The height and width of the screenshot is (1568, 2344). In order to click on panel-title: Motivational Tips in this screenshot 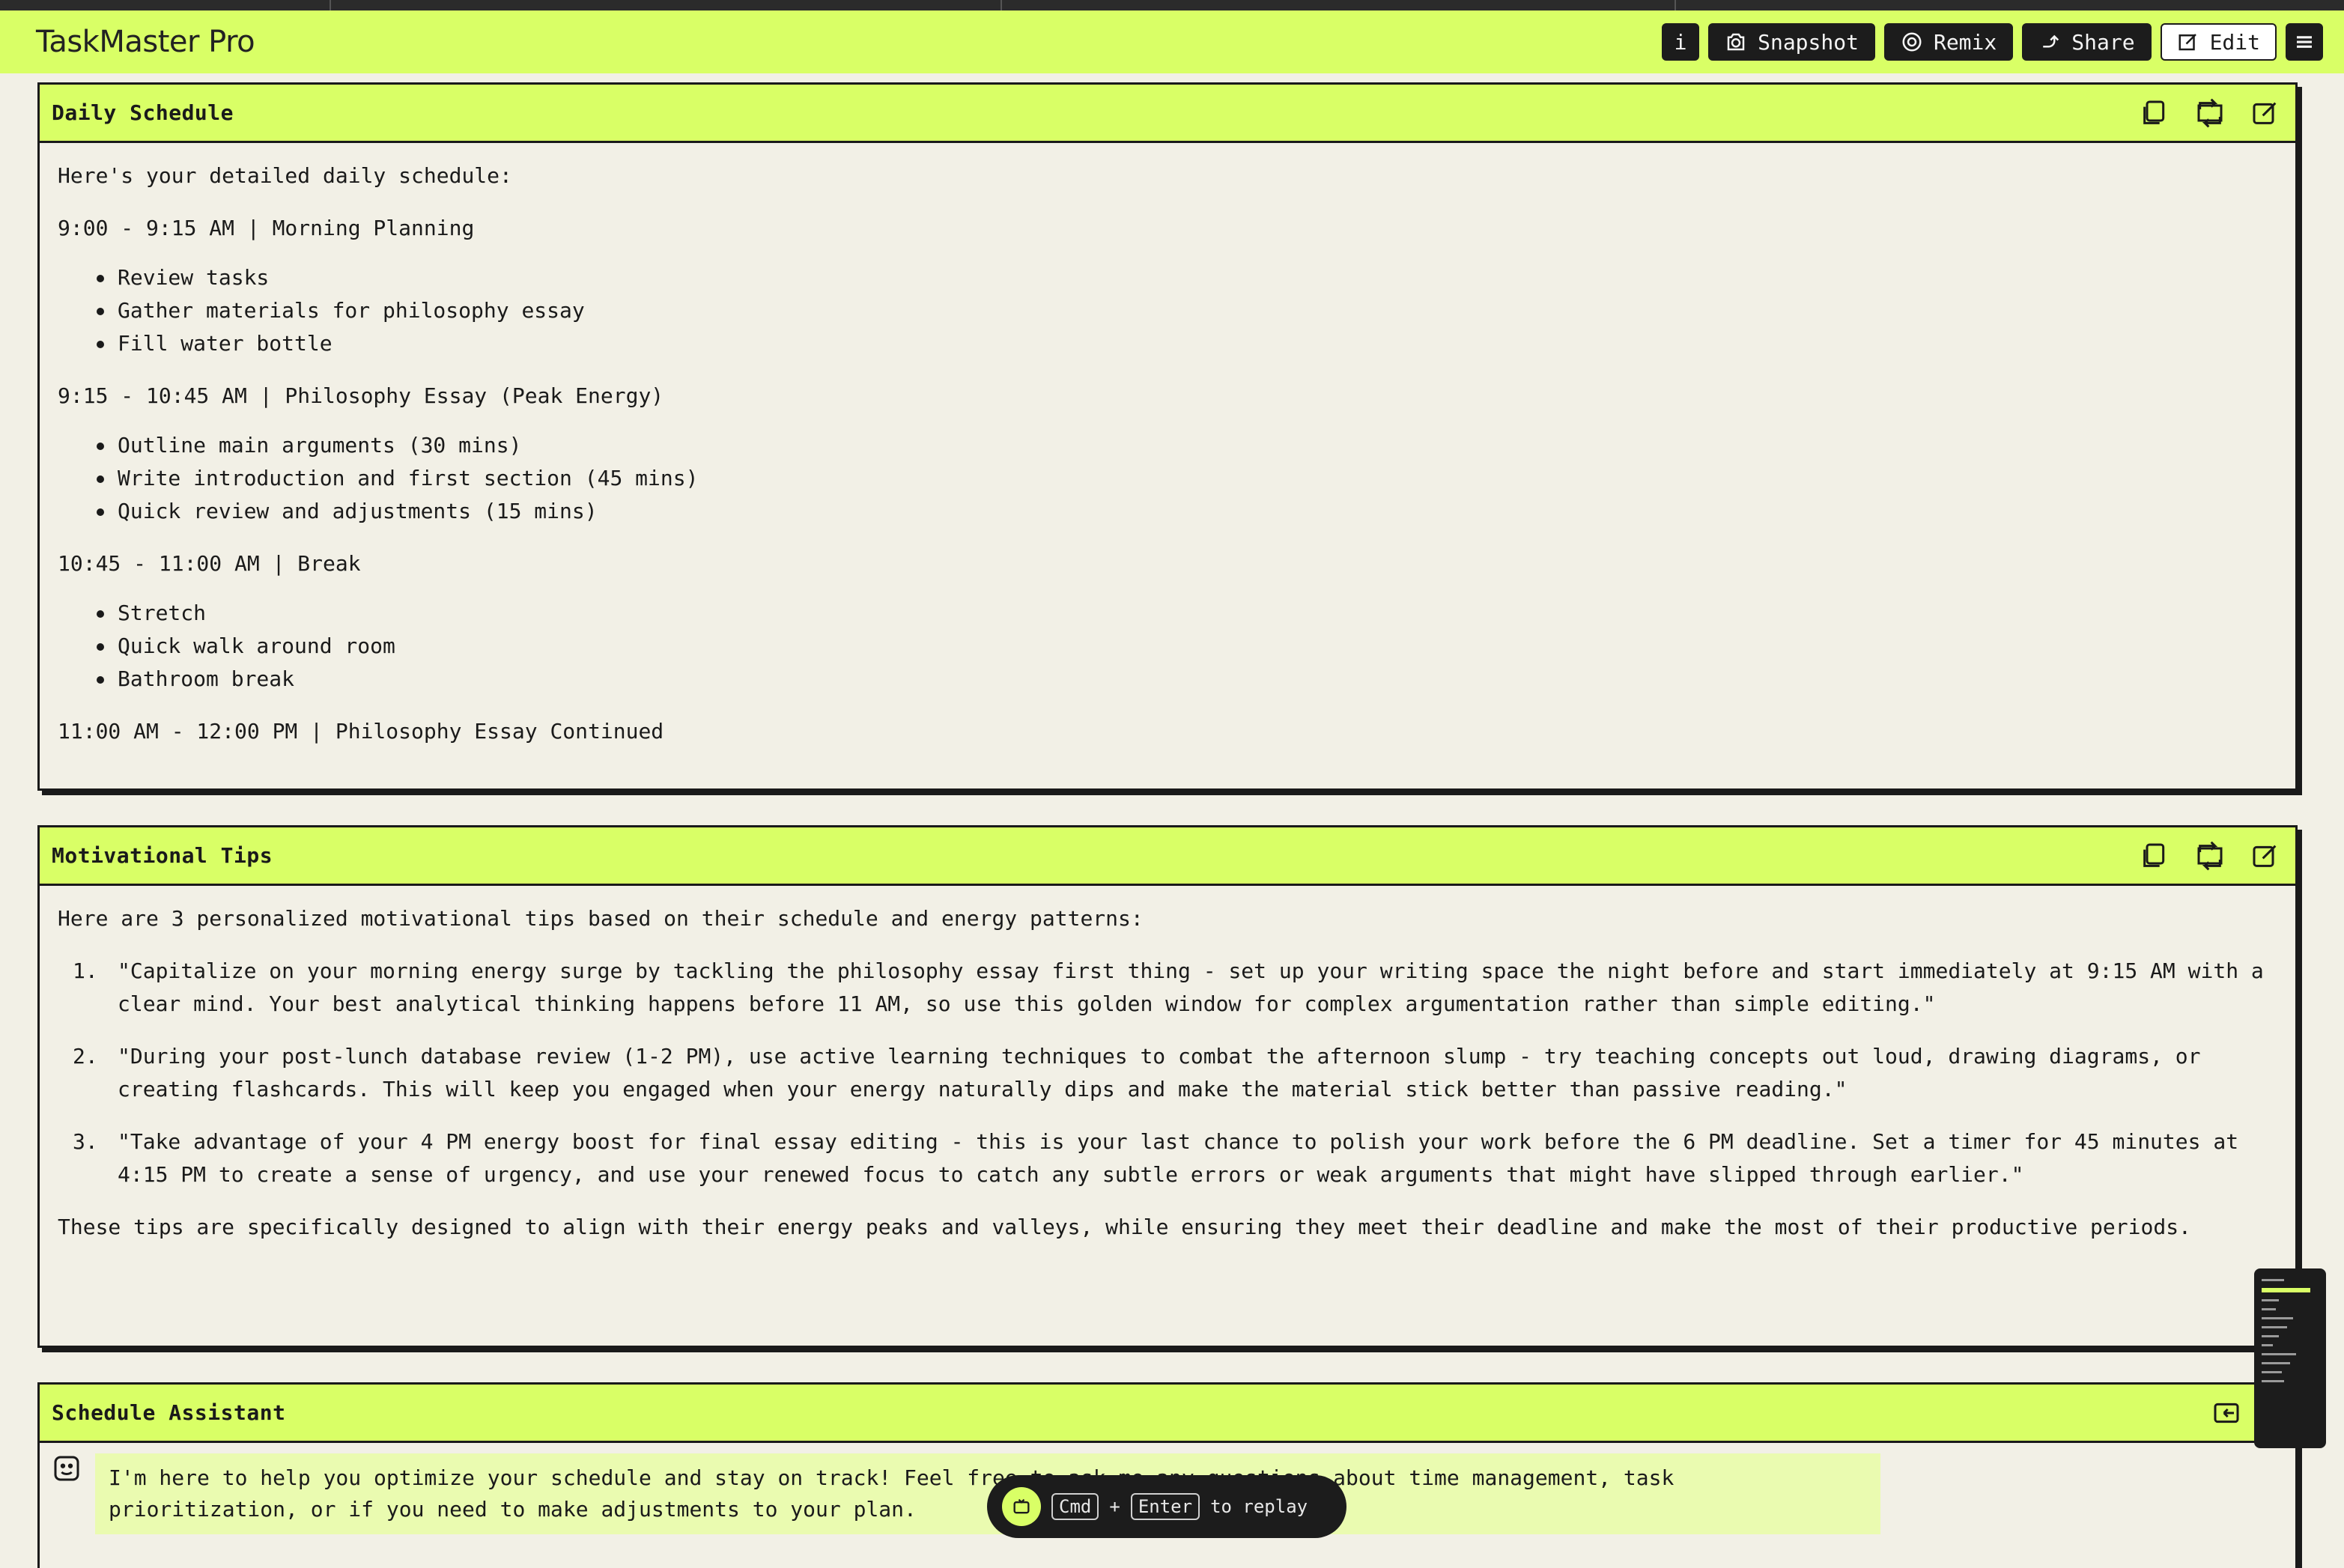, I will do `click(162, 856)`.